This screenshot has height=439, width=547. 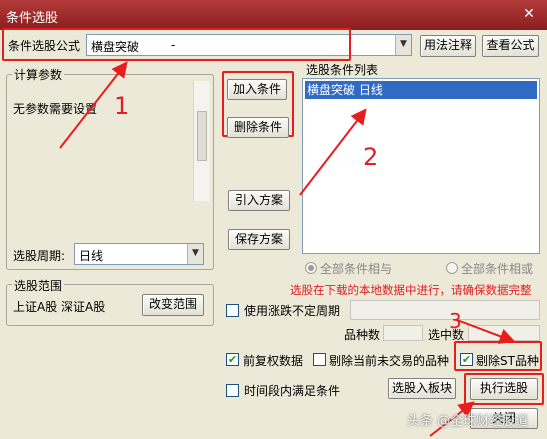 I want to click on watermark: 头条 @全球财经股道, so click(x=468, y=421).